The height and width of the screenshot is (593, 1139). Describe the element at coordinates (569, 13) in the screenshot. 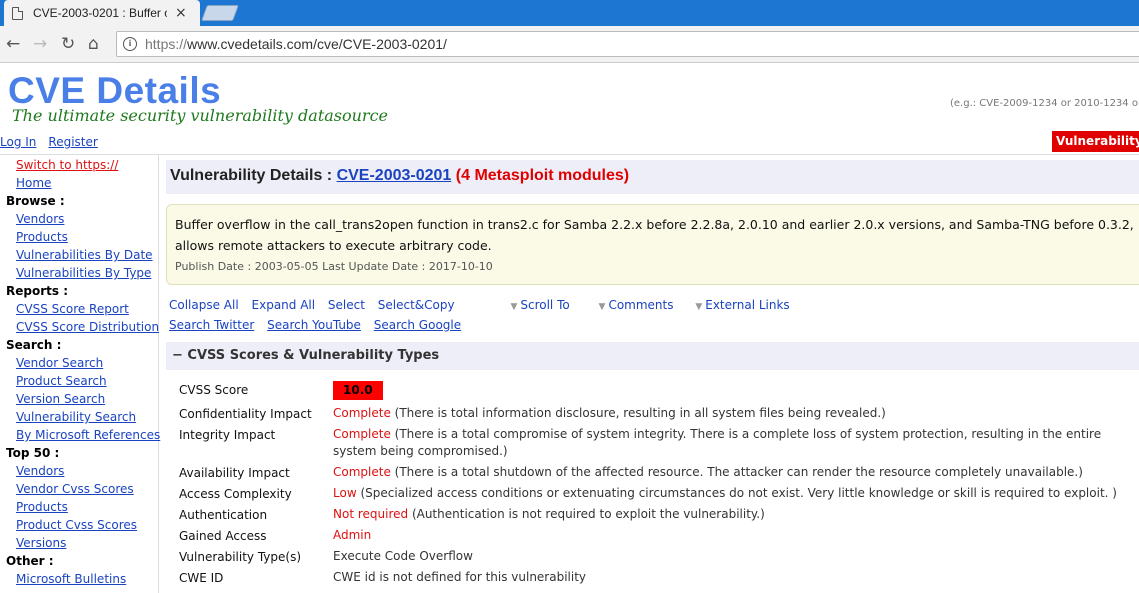

I see `browser-tab-bar: CVE-2003-0201 : Buffer o ×` at that location.